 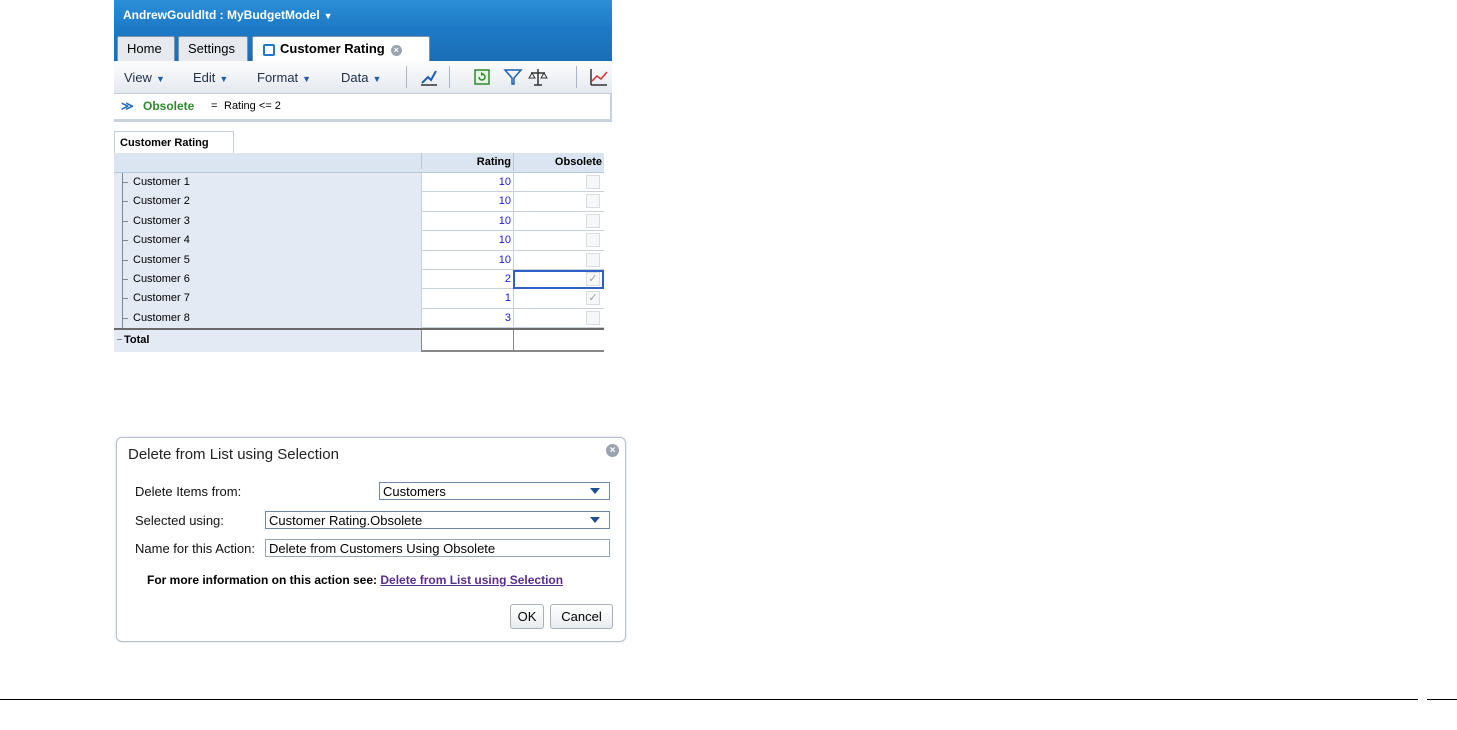 What do you see at coordinates (332, 48) in the screenshot?
I see `tab-customer-rating-label: Customer Rating` at bounding box center [332, 48].